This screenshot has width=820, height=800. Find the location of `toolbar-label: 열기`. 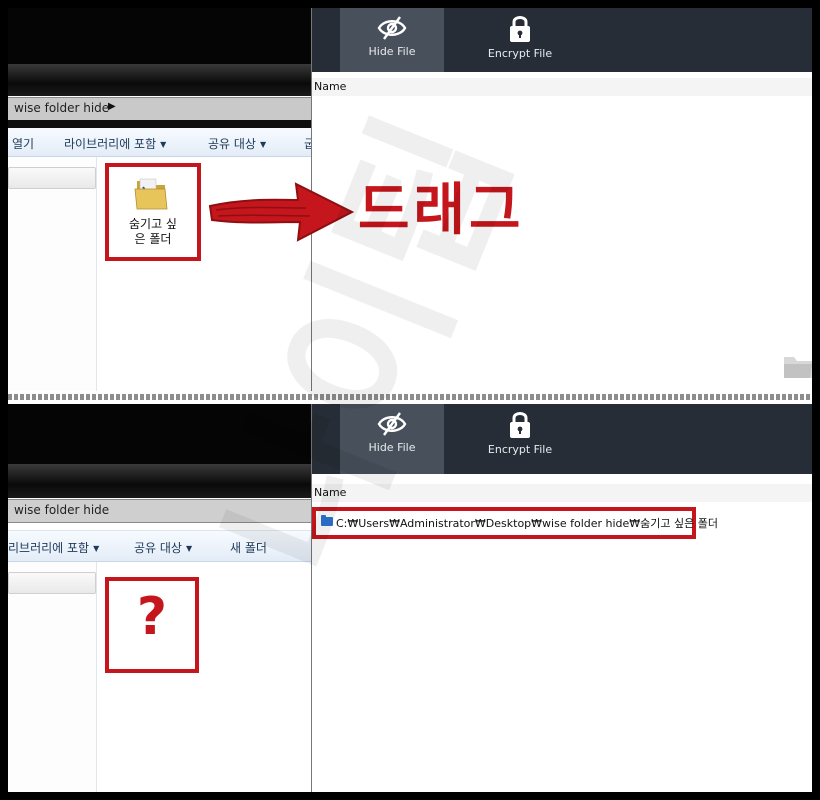

toolbar-label: 열기 is located at coordinates (23, 144).